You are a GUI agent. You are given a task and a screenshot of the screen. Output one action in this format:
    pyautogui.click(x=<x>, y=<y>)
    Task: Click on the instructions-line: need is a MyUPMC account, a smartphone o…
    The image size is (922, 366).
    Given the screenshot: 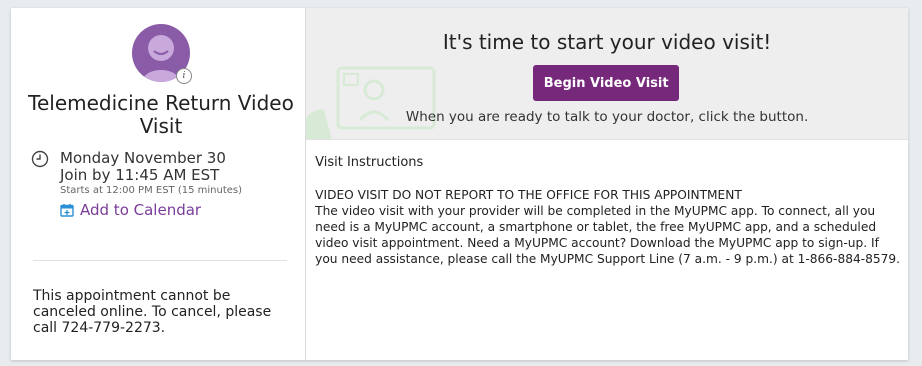 What is the action you would take?
    pyautogui.click(x=596, y=227)
    